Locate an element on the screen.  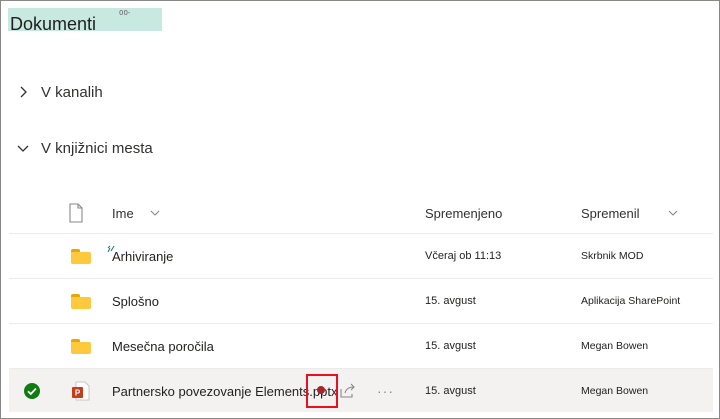
column-header-modified: Spremenjeno is located at coordinates (463, 213).